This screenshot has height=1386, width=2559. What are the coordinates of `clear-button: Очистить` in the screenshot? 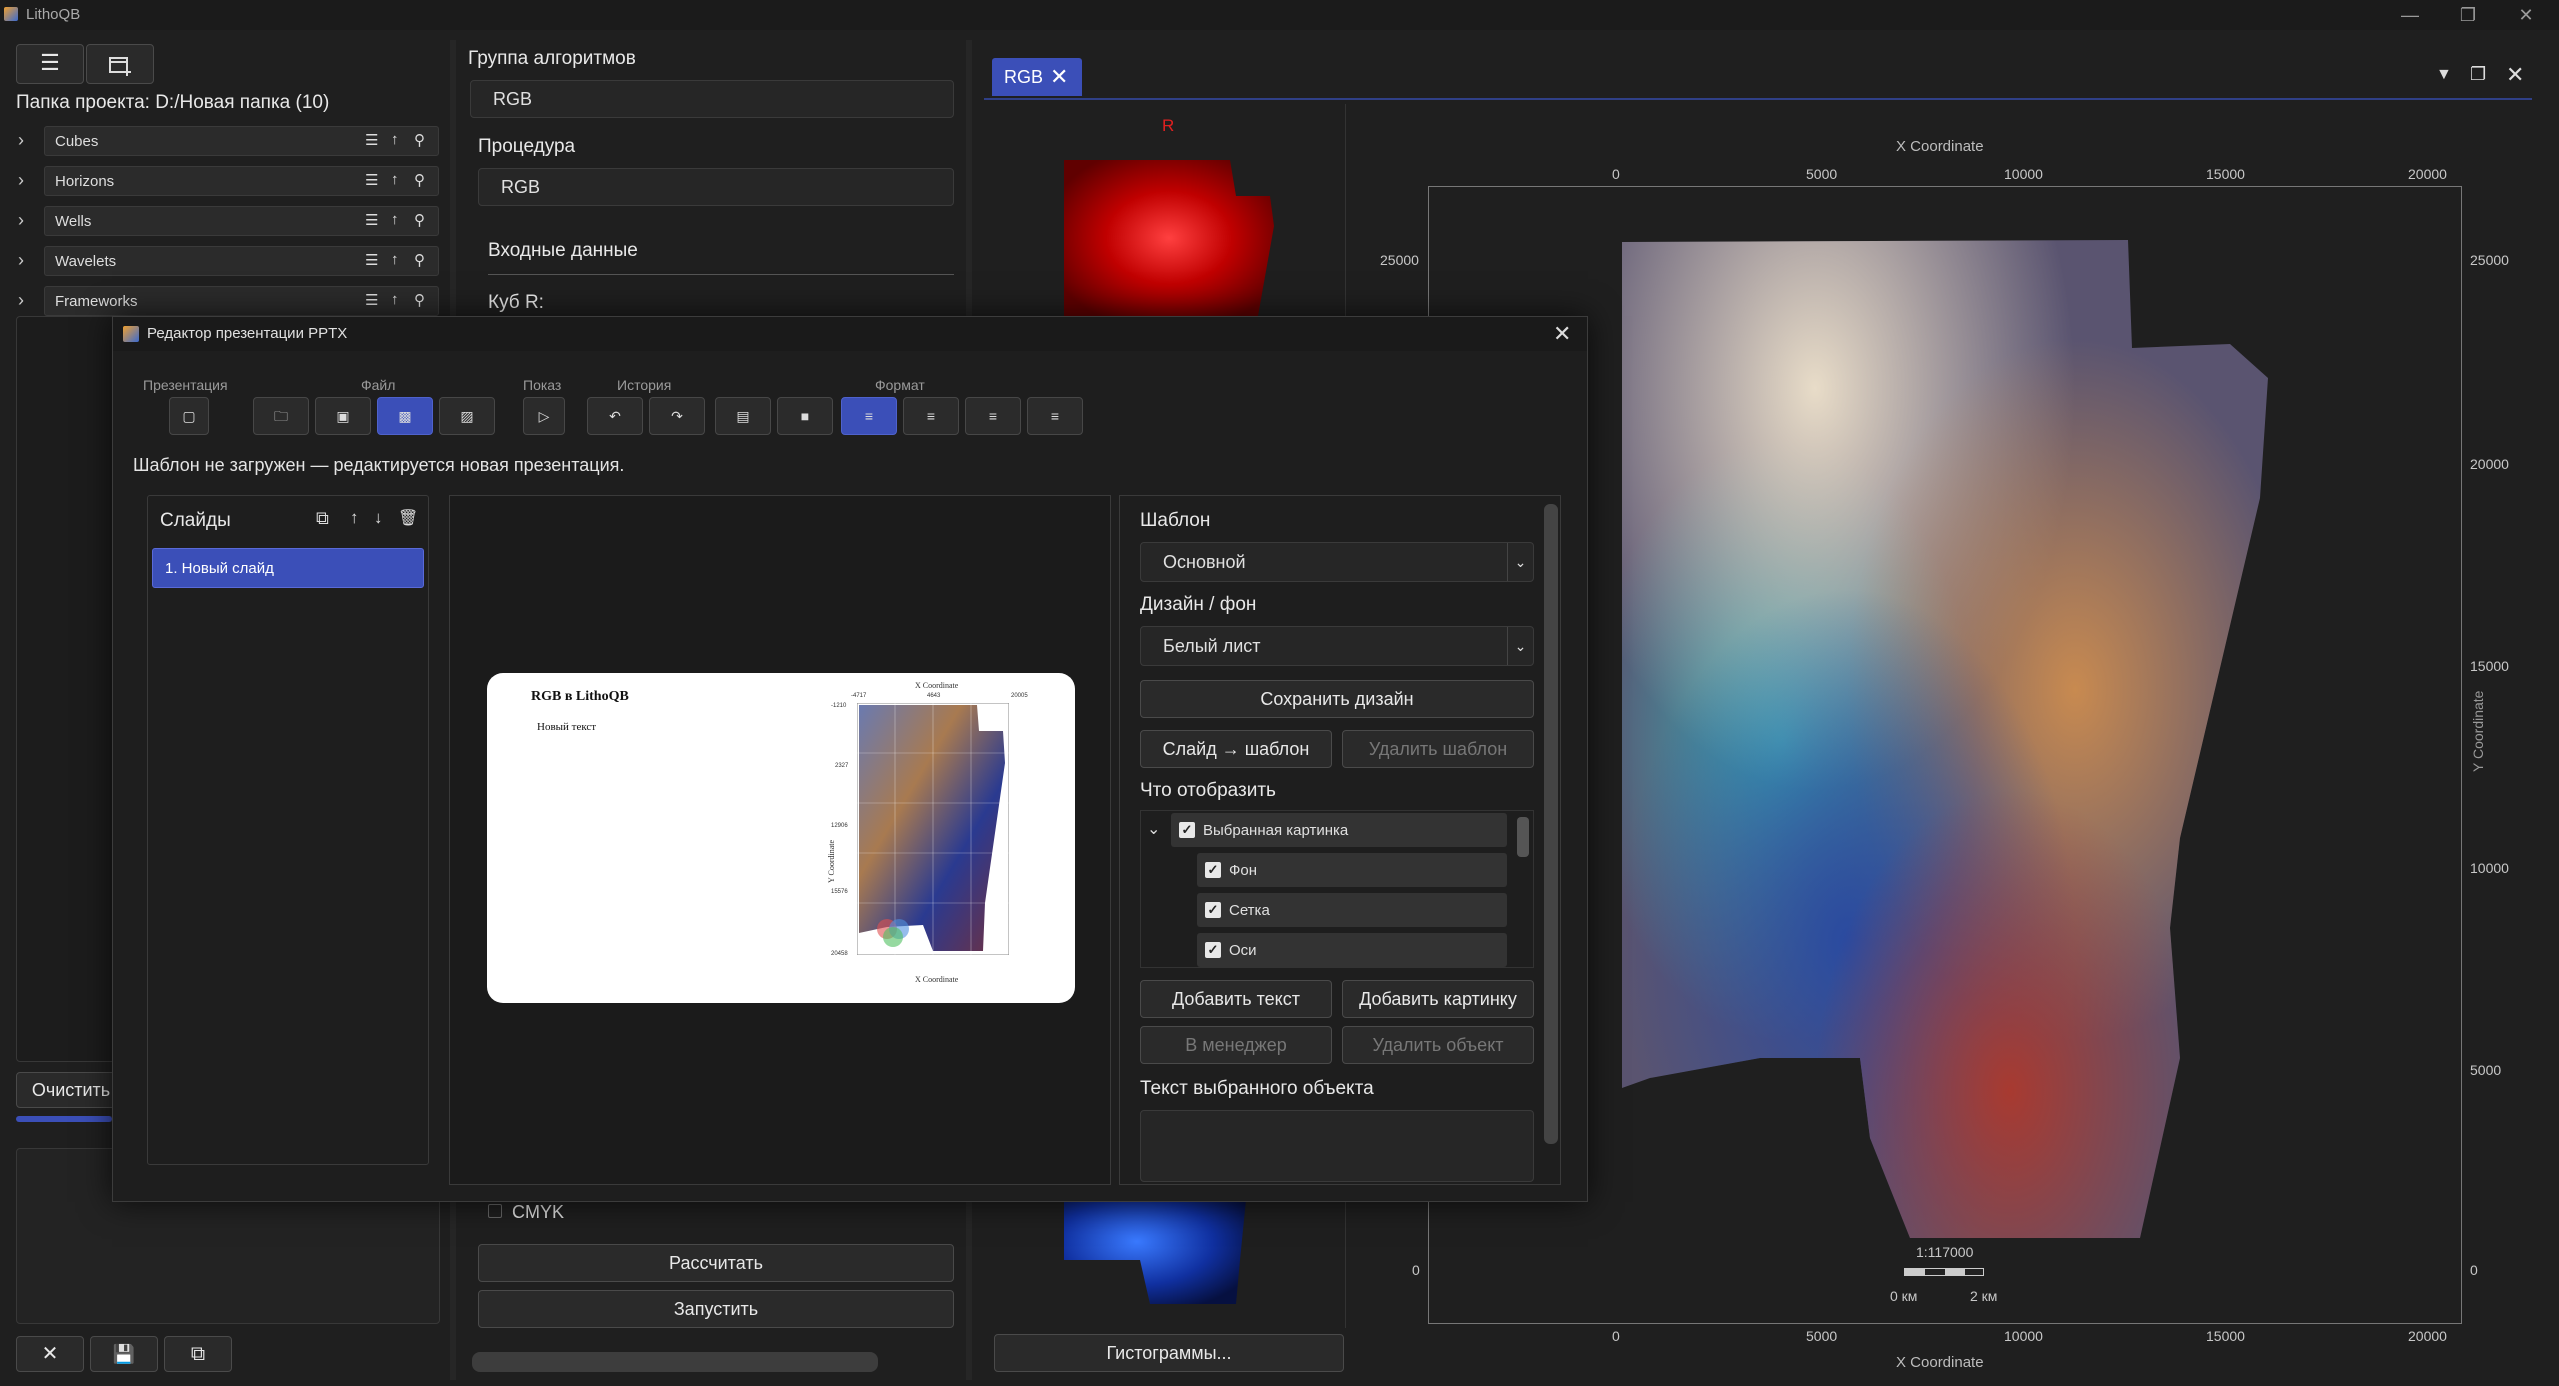 It's located at (71, 1090).